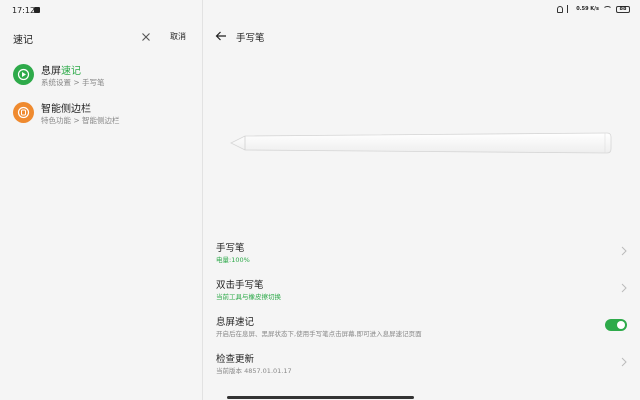 This screenshot has width=640, height=400. Describe the element at coordinates (68, 38) in the screenshot. I see `search-input` at that location.